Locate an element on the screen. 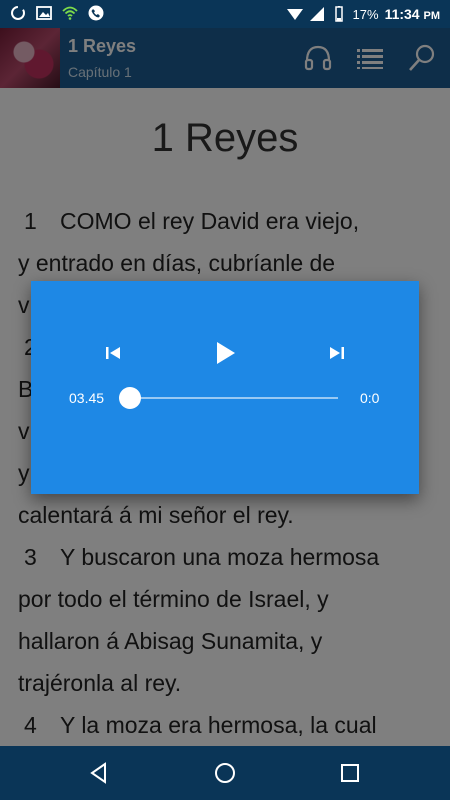 The width and height of the screenshot is (450, 800). current-time: 03.45 is located at coordinates (87, 398).